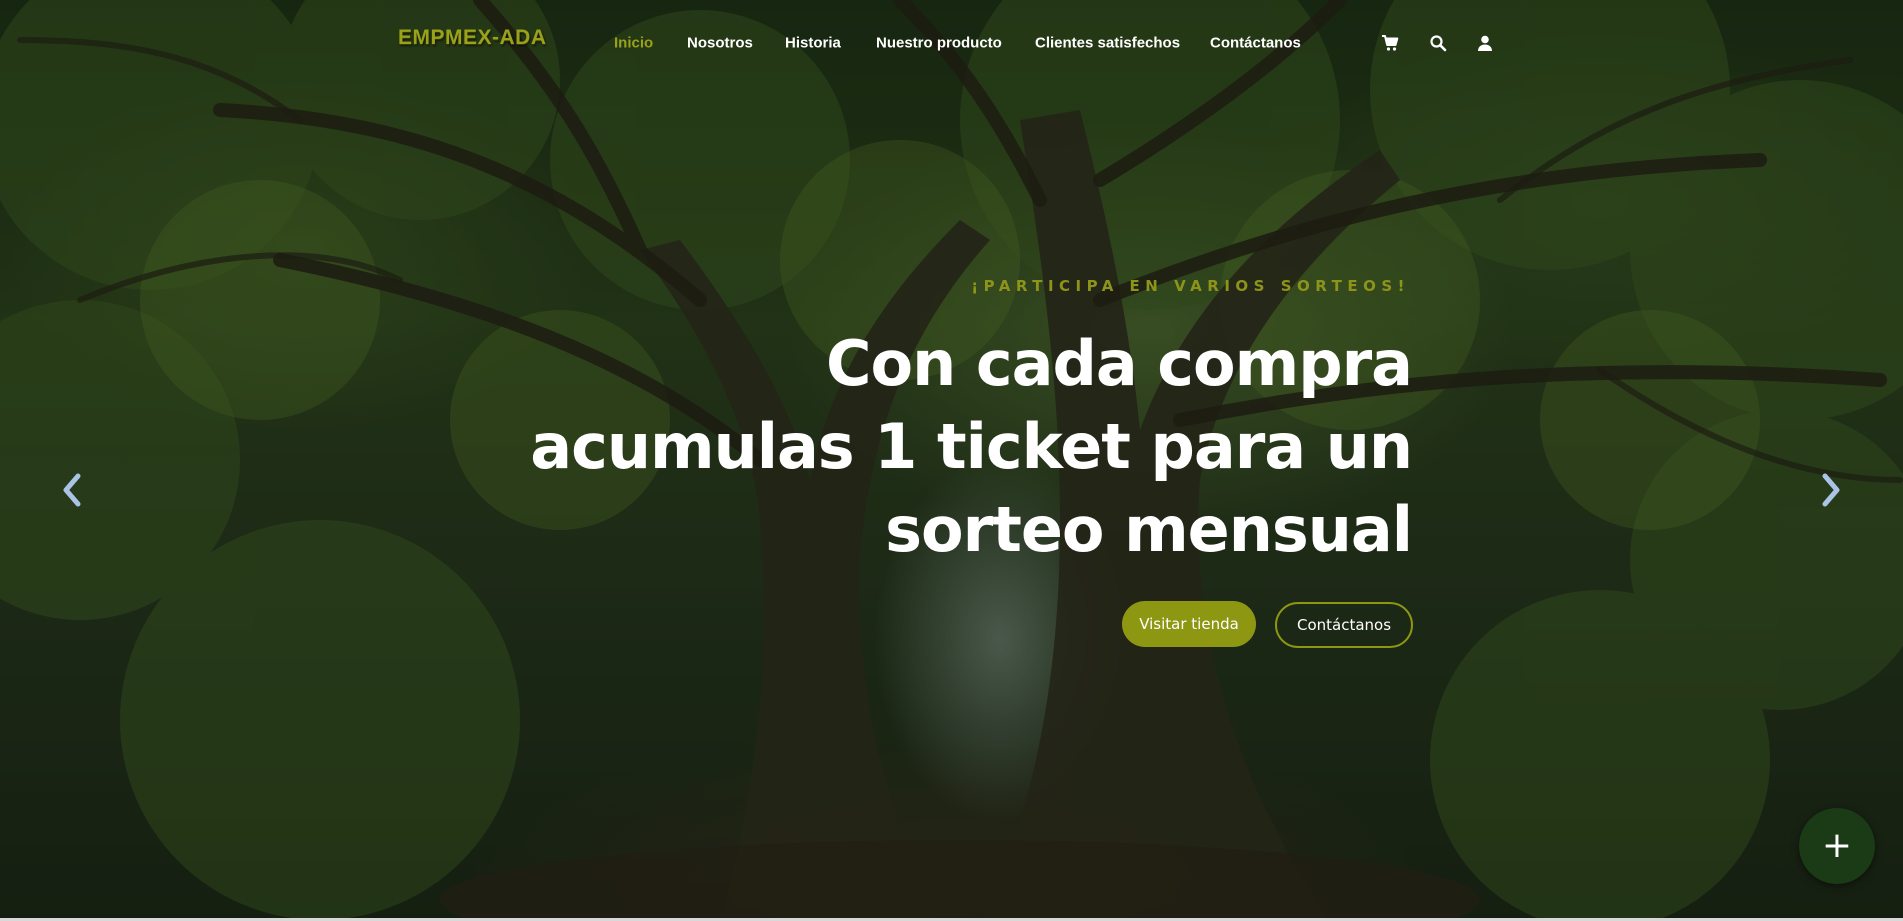 The image size is (1903, 921). What do you see at coordinates (1831, 490) in the screenshot?
I see `chevron-right-icon` at bounding box center [1831, 490].